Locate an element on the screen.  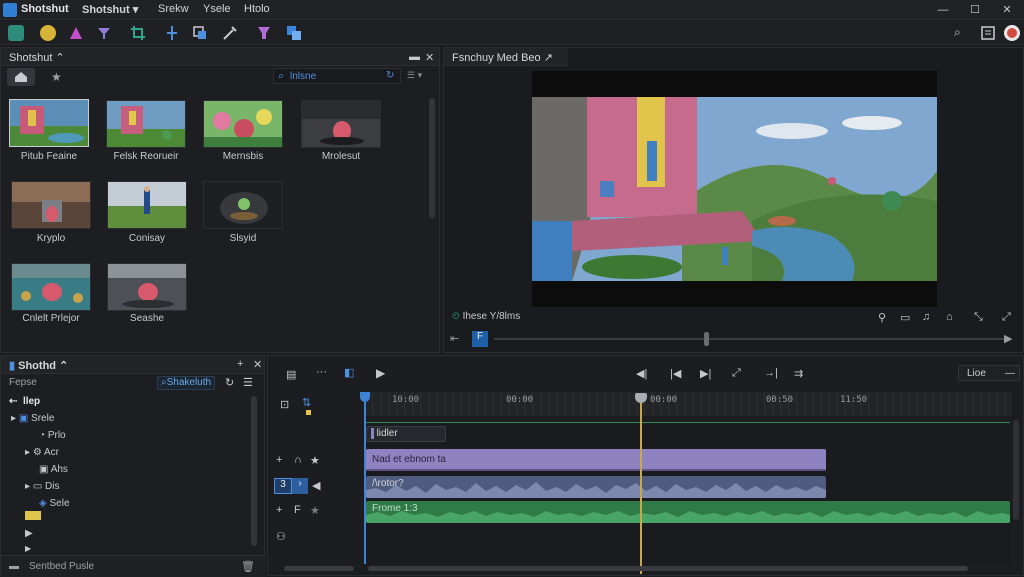
list-view-icon: ☰ is located at coordinates (248, 382).